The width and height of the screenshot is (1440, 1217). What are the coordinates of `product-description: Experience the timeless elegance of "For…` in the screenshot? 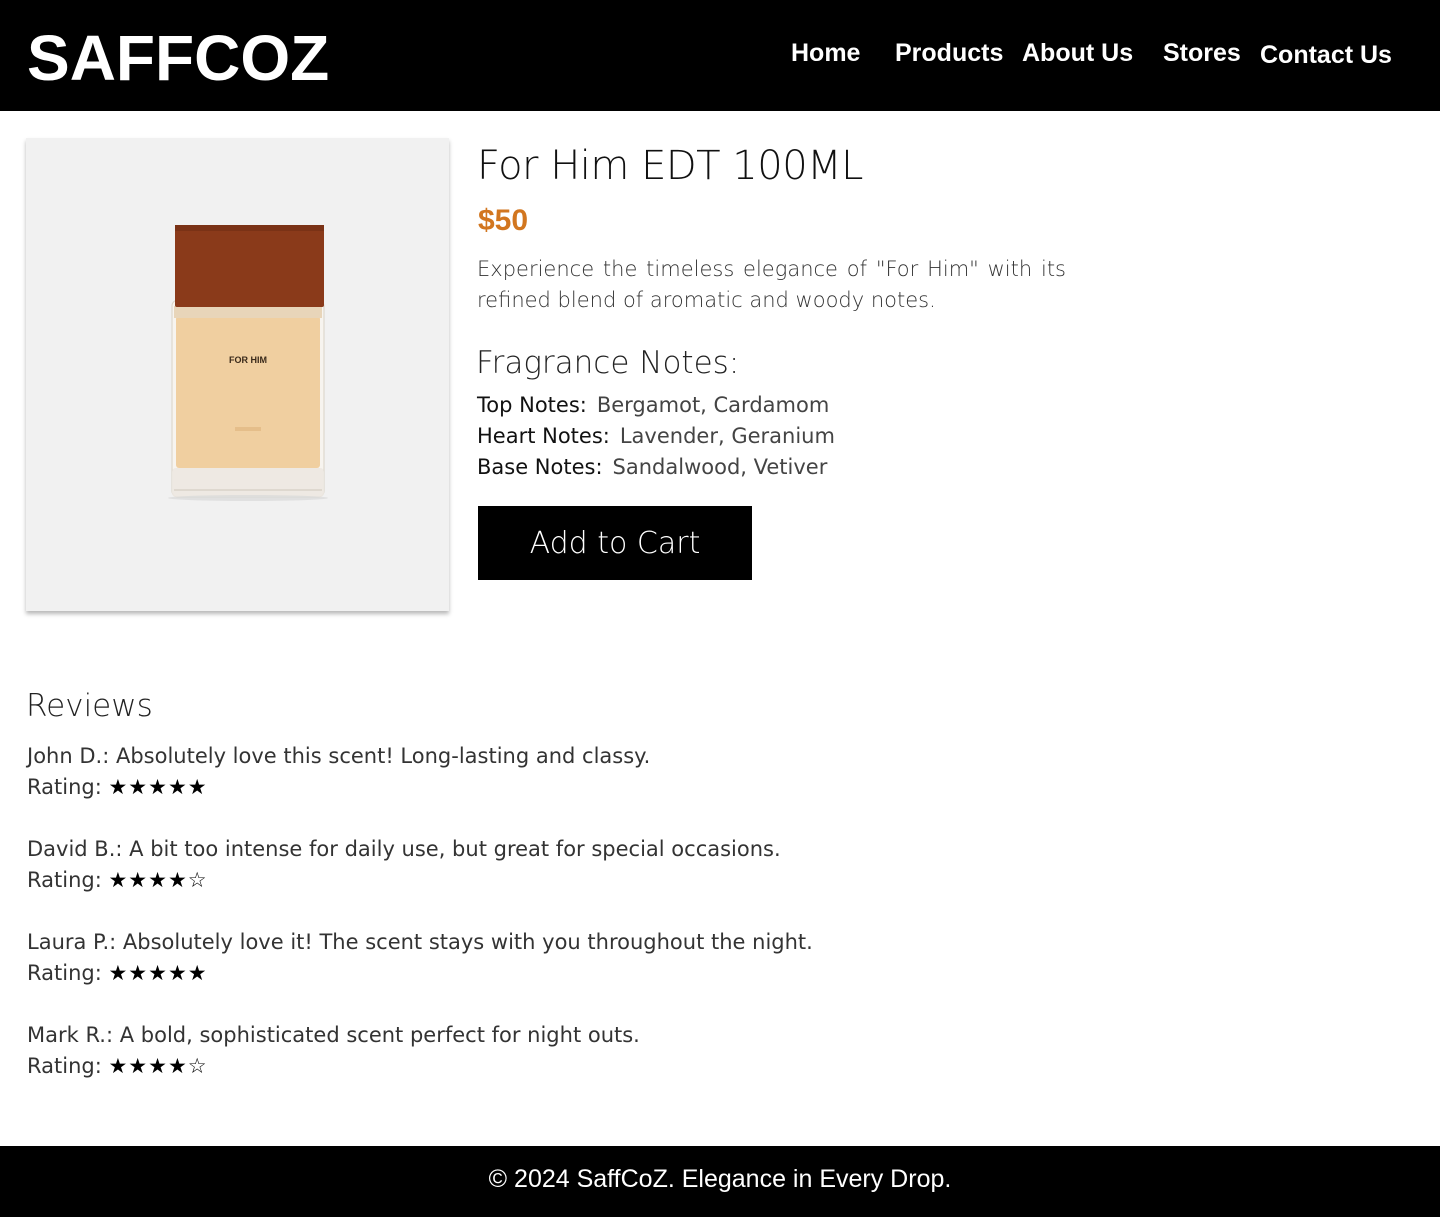 It's located at (771, 284).